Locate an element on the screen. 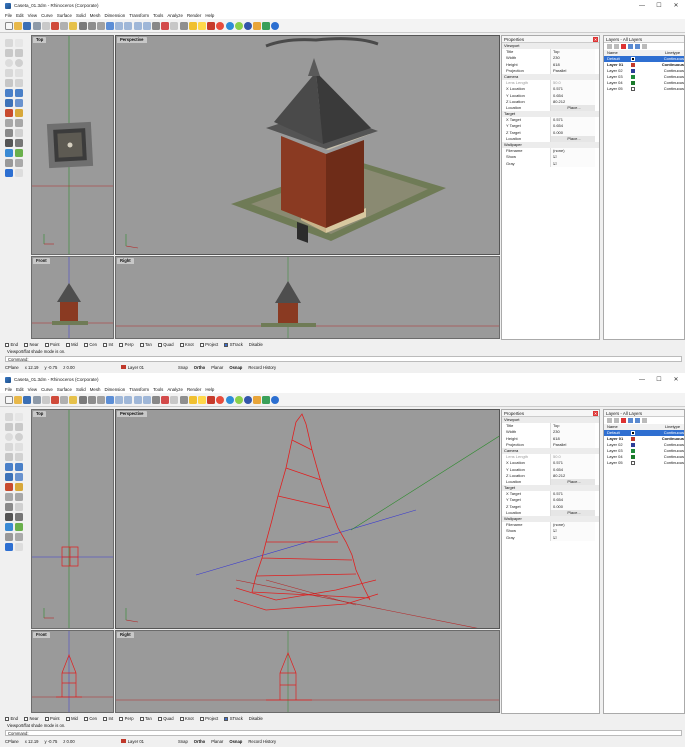 The height and width of the screenshot is (747, 685). wireframe-icon is located at coordinates (183, 399).